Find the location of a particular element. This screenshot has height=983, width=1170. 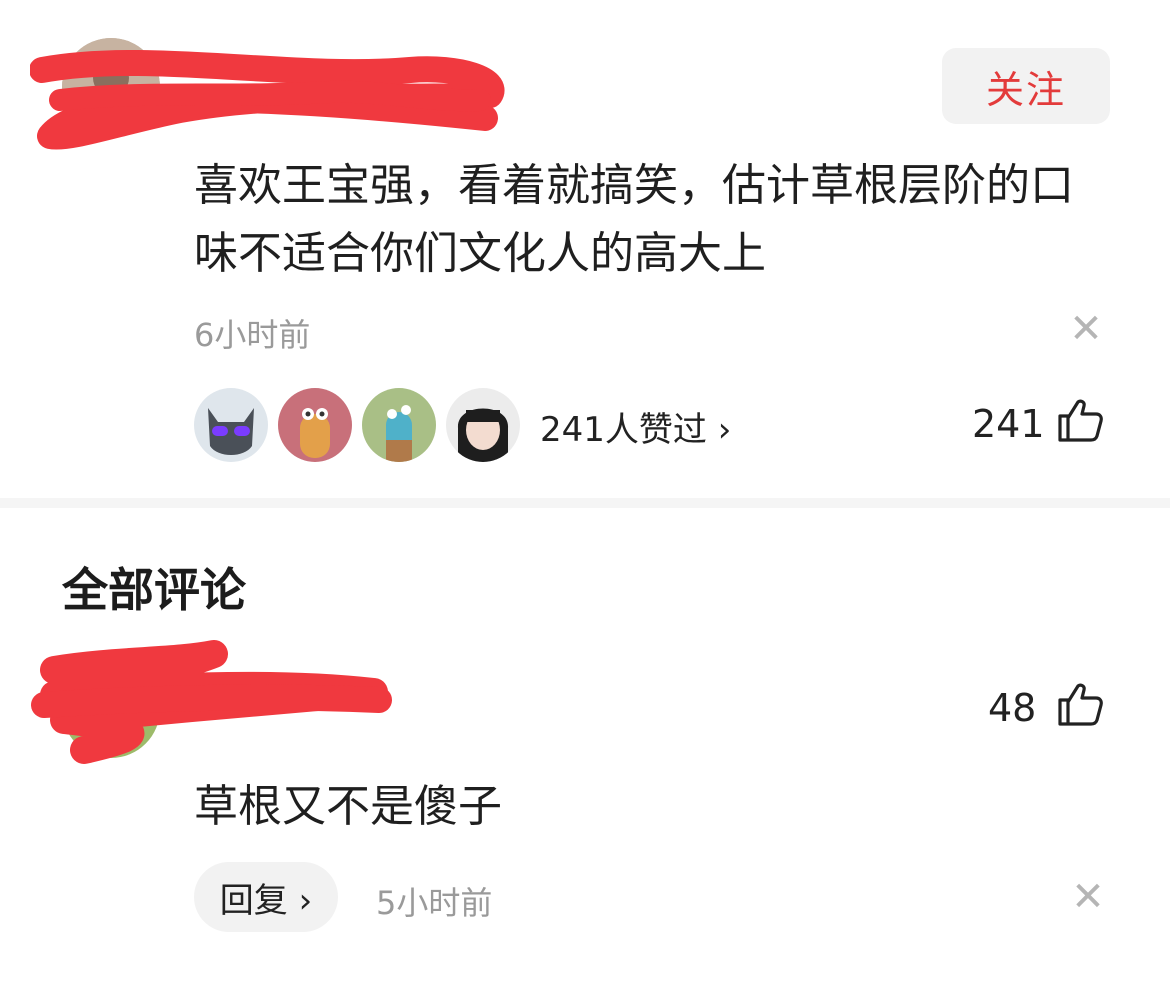

comment-text: 喜欢王宝强，看着就搞笑，估计草根层阶的口味不适合你们文化人的高大上 is located at coordinates (634, 219).